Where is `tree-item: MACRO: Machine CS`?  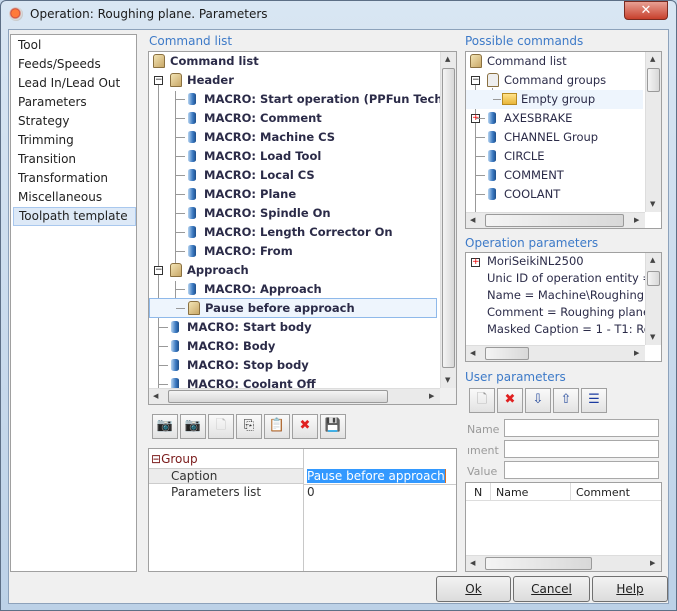
tree-item: MACRO: Machine CS is located at coordinates (255, 137).